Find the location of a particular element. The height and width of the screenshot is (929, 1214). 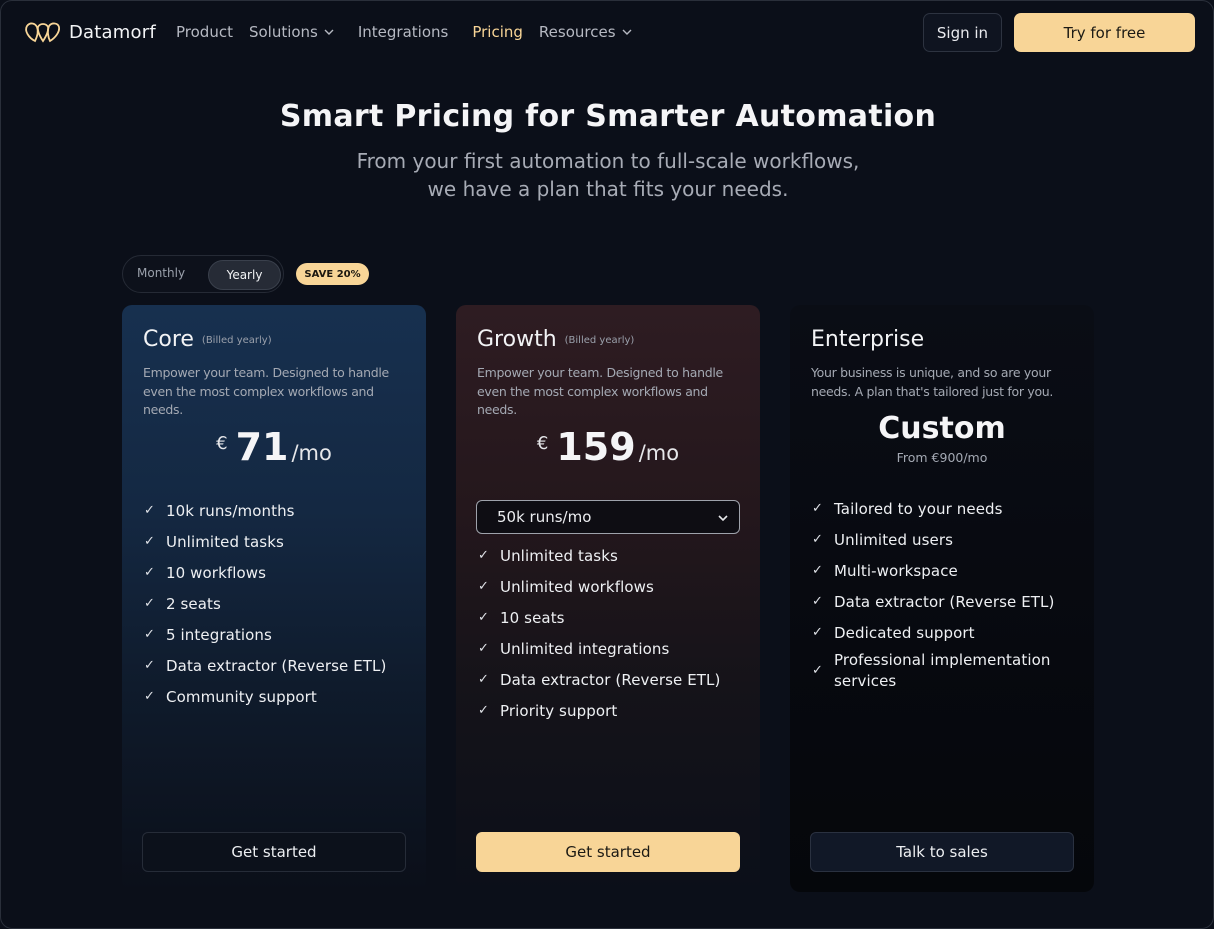

feature-text: Professional implementation services is located at coordinates (942, 670).